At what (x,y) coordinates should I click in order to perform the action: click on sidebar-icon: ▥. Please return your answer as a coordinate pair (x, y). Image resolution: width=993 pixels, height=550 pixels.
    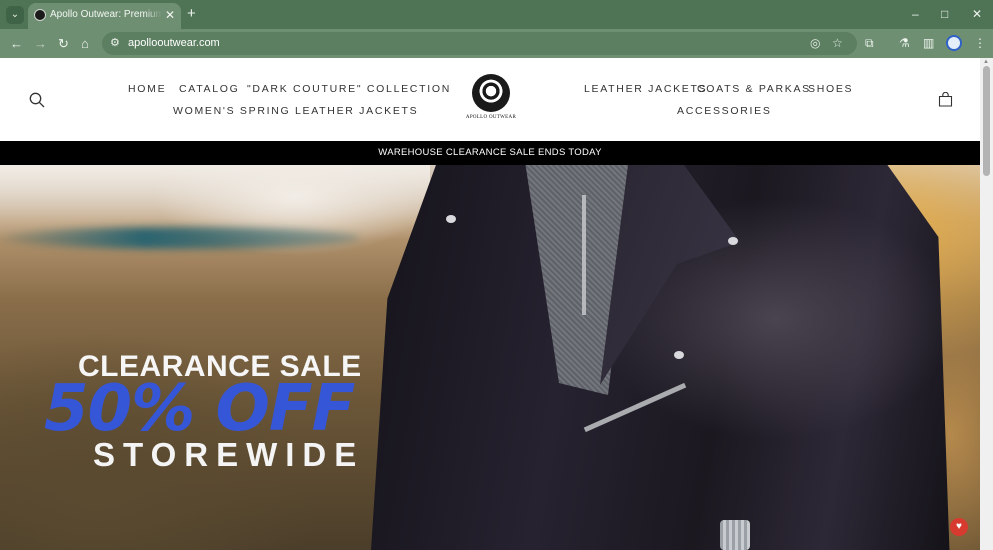
    Looking at the image, I should click on (928, 43).